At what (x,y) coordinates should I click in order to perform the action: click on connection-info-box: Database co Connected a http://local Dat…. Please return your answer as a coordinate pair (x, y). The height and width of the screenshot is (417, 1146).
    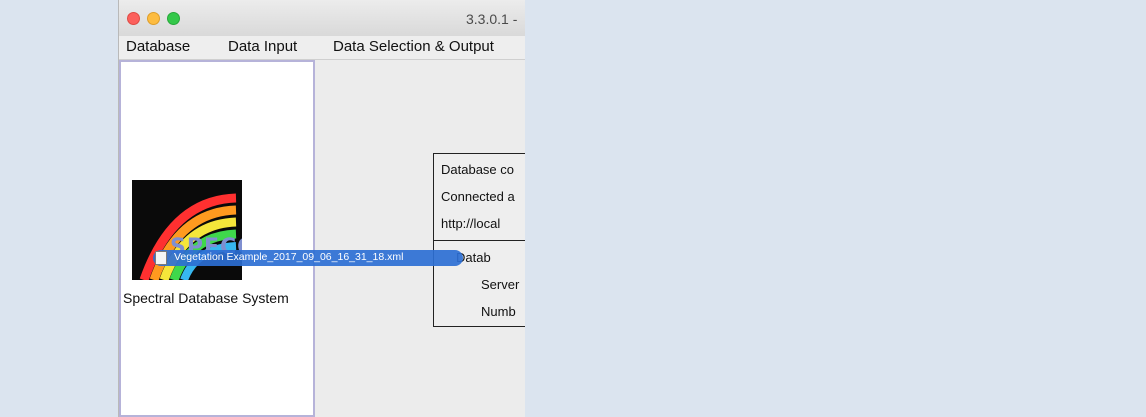
    Looking at the image, I should click on (479, 240).